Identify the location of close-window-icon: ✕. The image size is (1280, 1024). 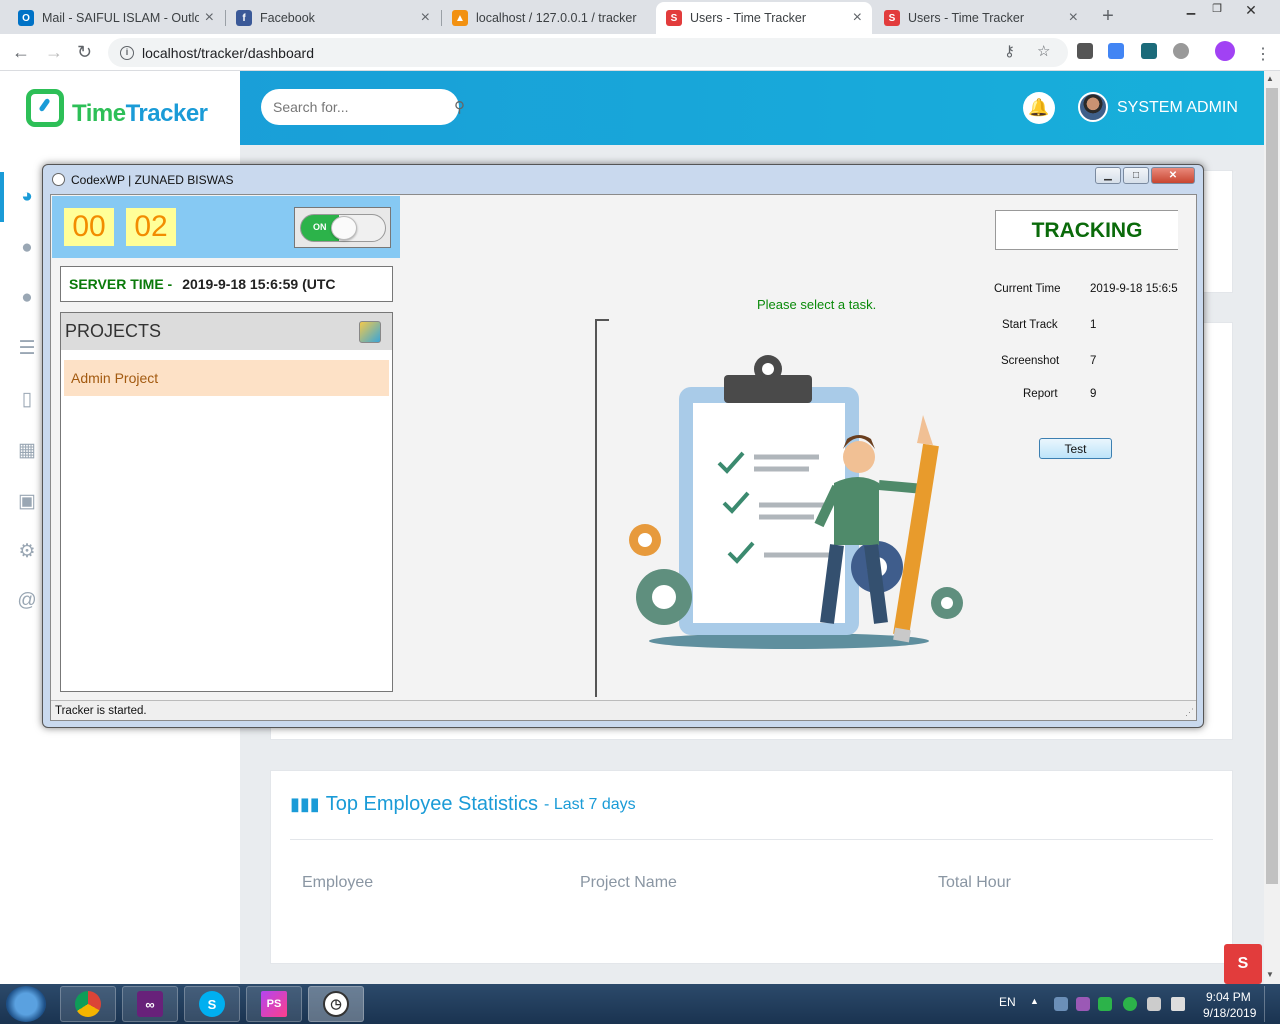
(1251, 10).